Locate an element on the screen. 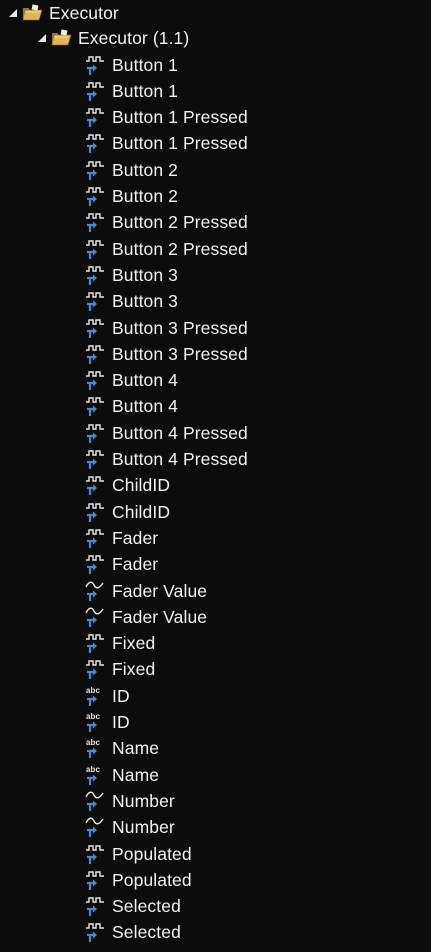 Image resolution: width=431 pixels, height=952 pixels. tree-node-executor-1-1: Executor (1.1) is located at coordinates (112, 38).